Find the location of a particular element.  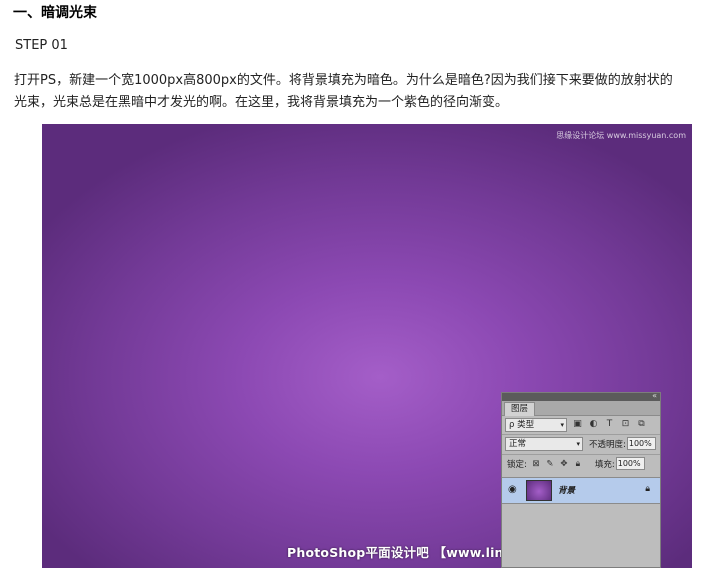

visibility-eye-icon: ◉ is located at coordinates (512, 489).